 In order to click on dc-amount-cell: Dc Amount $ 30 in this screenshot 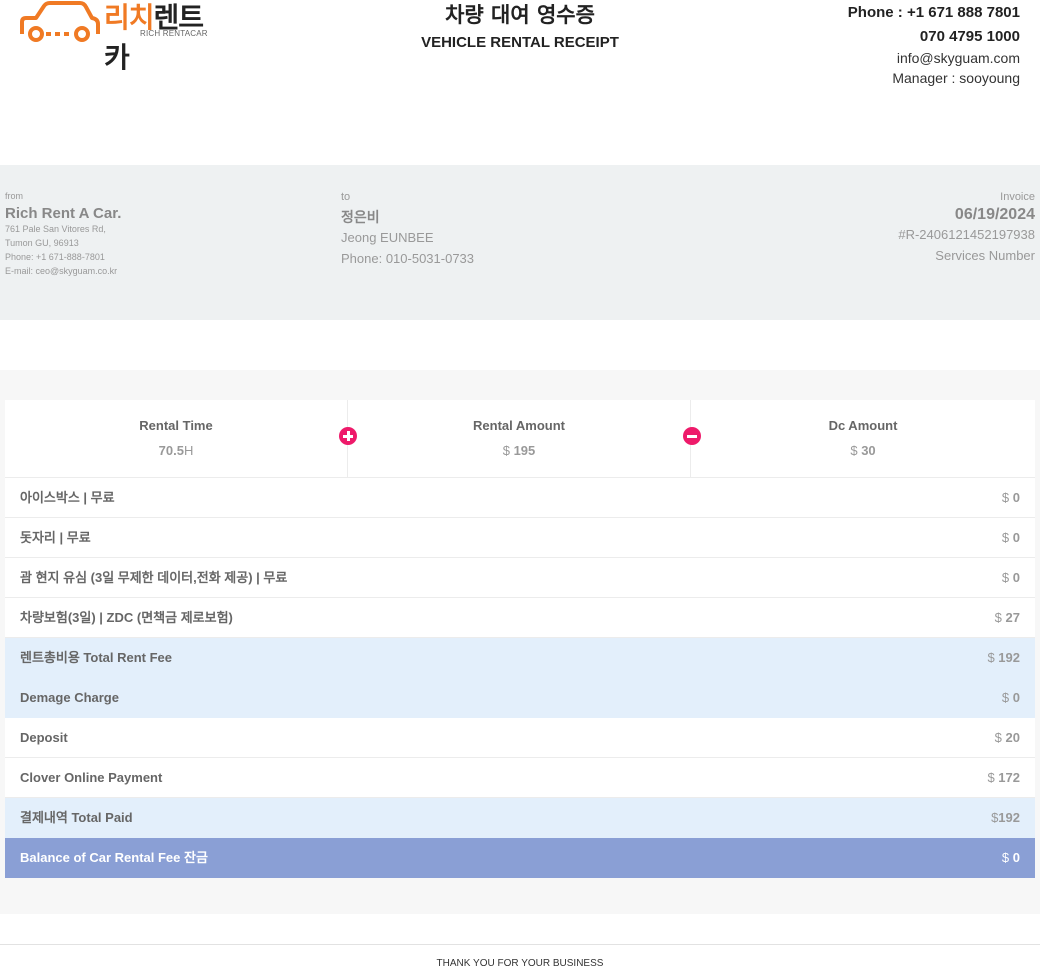, I will do `click(862, 439)`.